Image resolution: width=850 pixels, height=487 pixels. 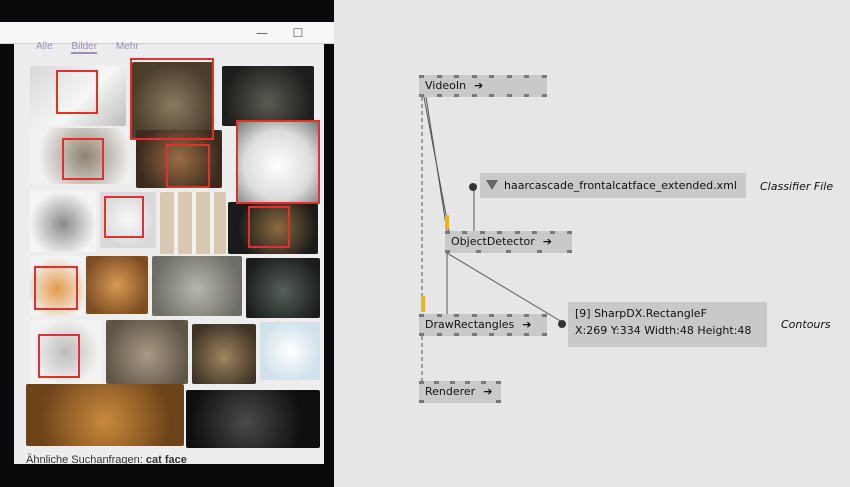 What do you see at coordinates (797, 186) in the screenshot?
I see `classifier-note: Classifier File` at bounding box center [797, 186].